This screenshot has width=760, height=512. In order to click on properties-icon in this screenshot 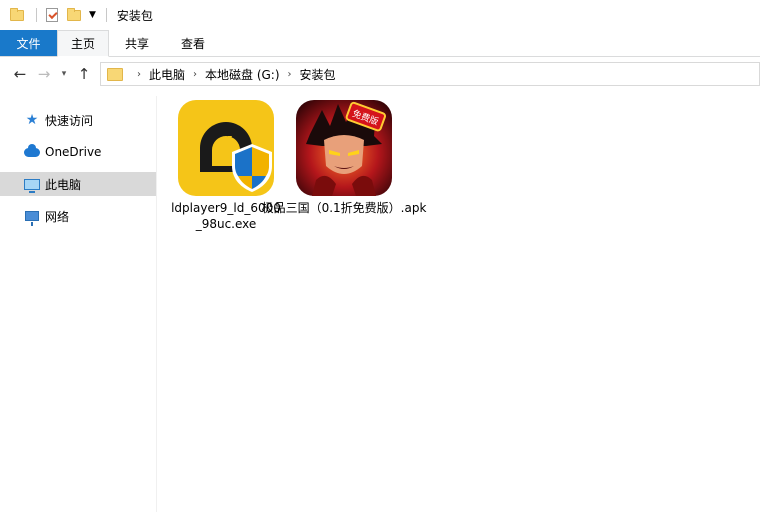, I will do `click(52, 15)`.